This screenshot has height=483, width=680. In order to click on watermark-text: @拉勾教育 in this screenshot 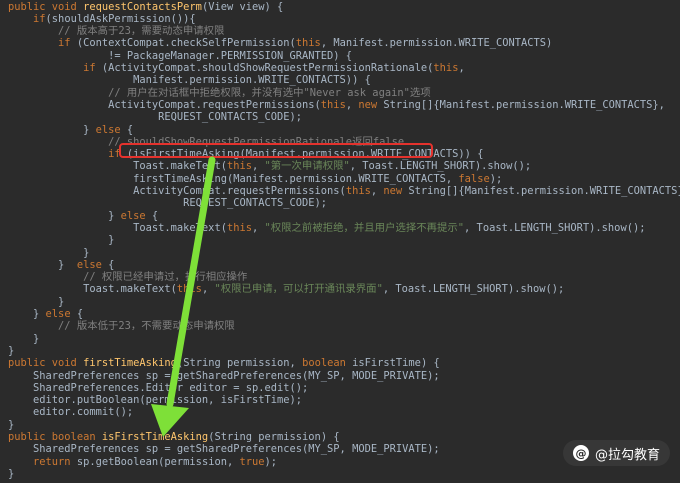, I will do `click(627, 455)`.